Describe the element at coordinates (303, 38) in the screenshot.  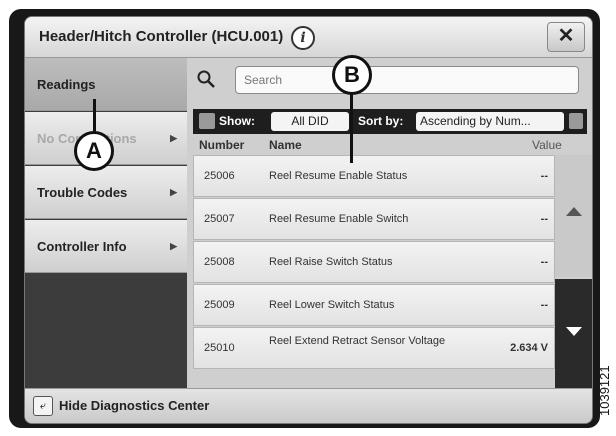
I see `info-icon: i` at that location.